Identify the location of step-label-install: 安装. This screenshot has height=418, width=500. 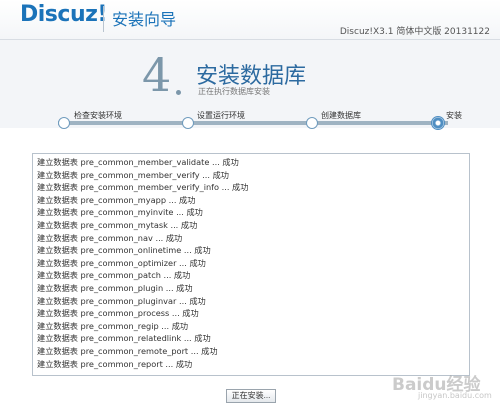
(454, 115).